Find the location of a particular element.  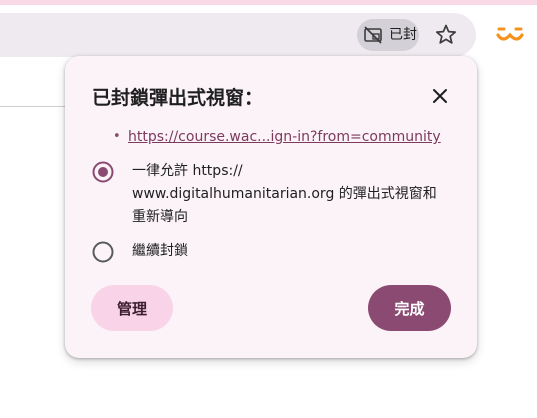

star-icon is located at coordinates (446, 34).